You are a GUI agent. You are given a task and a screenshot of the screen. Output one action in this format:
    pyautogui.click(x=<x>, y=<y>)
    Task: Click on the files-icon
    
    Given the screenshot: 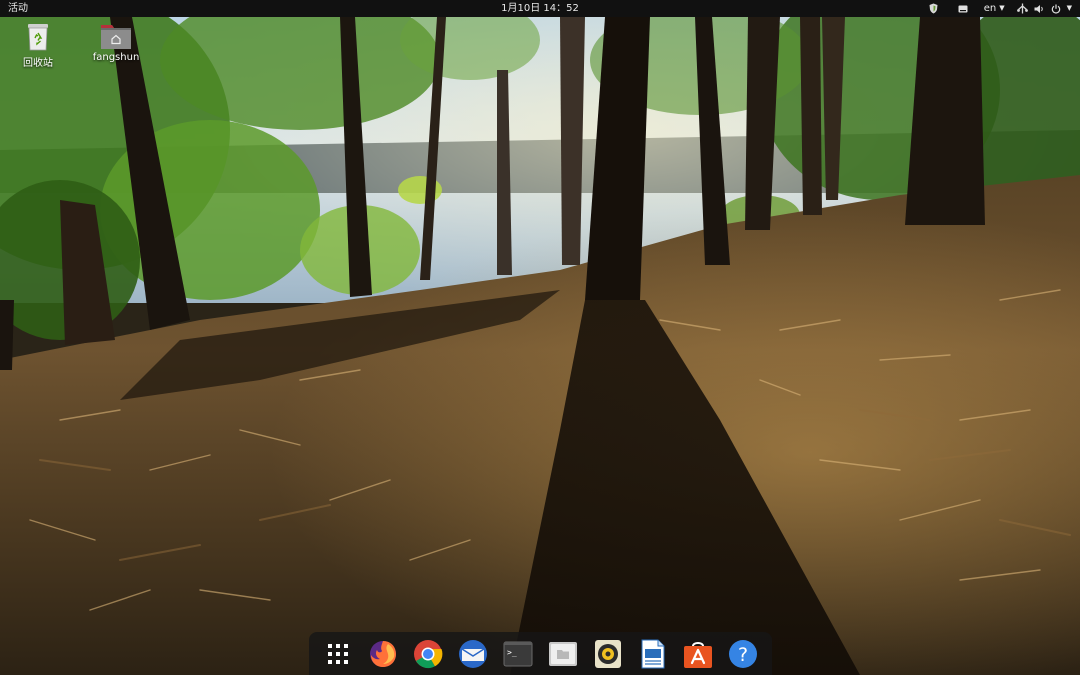 What is the action you would take?
    pyautogui.click(x=563, y=653)
    